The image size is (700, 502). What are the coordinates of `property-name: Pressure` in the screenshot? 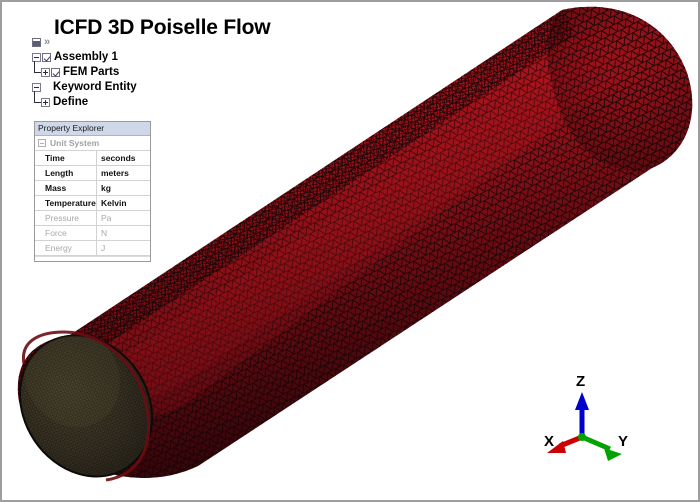 It's located at (66, 218).